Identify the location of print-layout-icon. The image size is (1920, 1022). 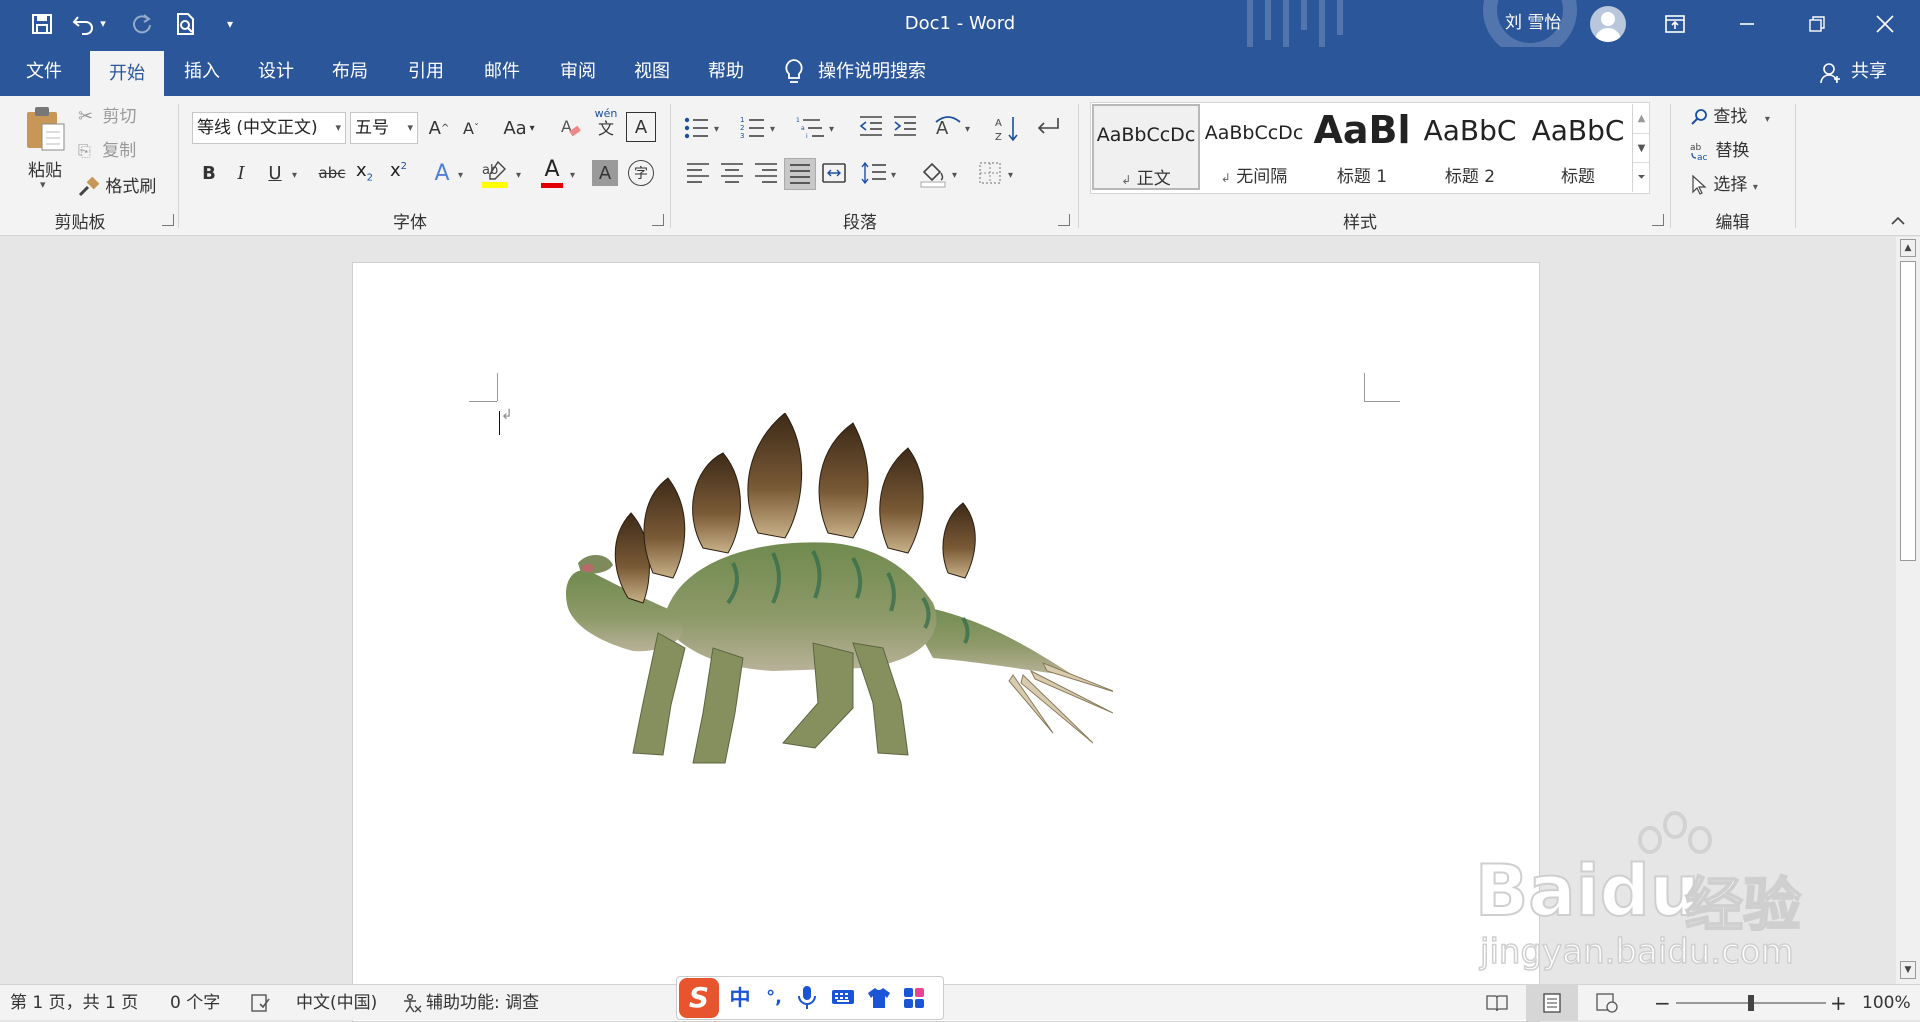
(1552, 1003).